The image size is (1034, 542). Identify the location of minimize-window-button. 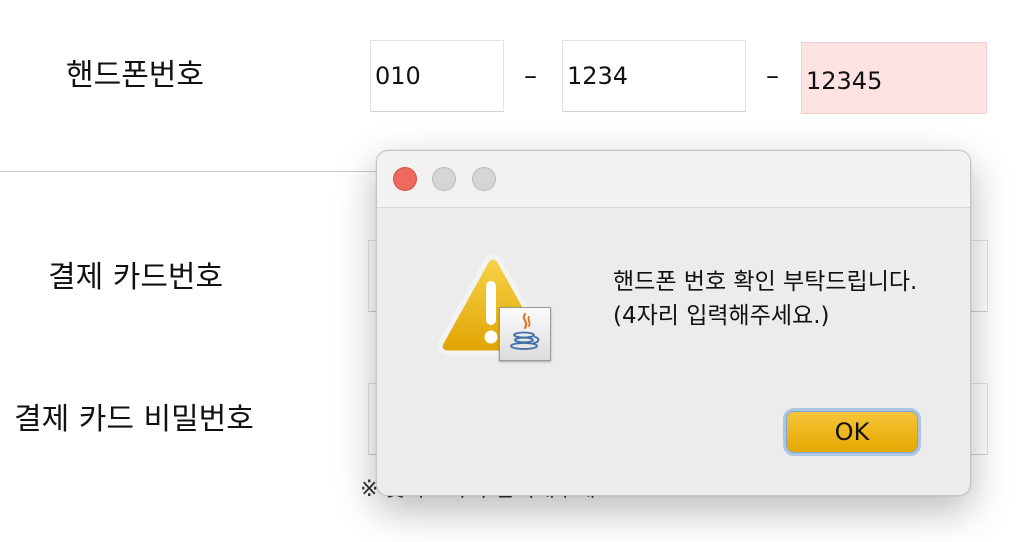
(444, 179).